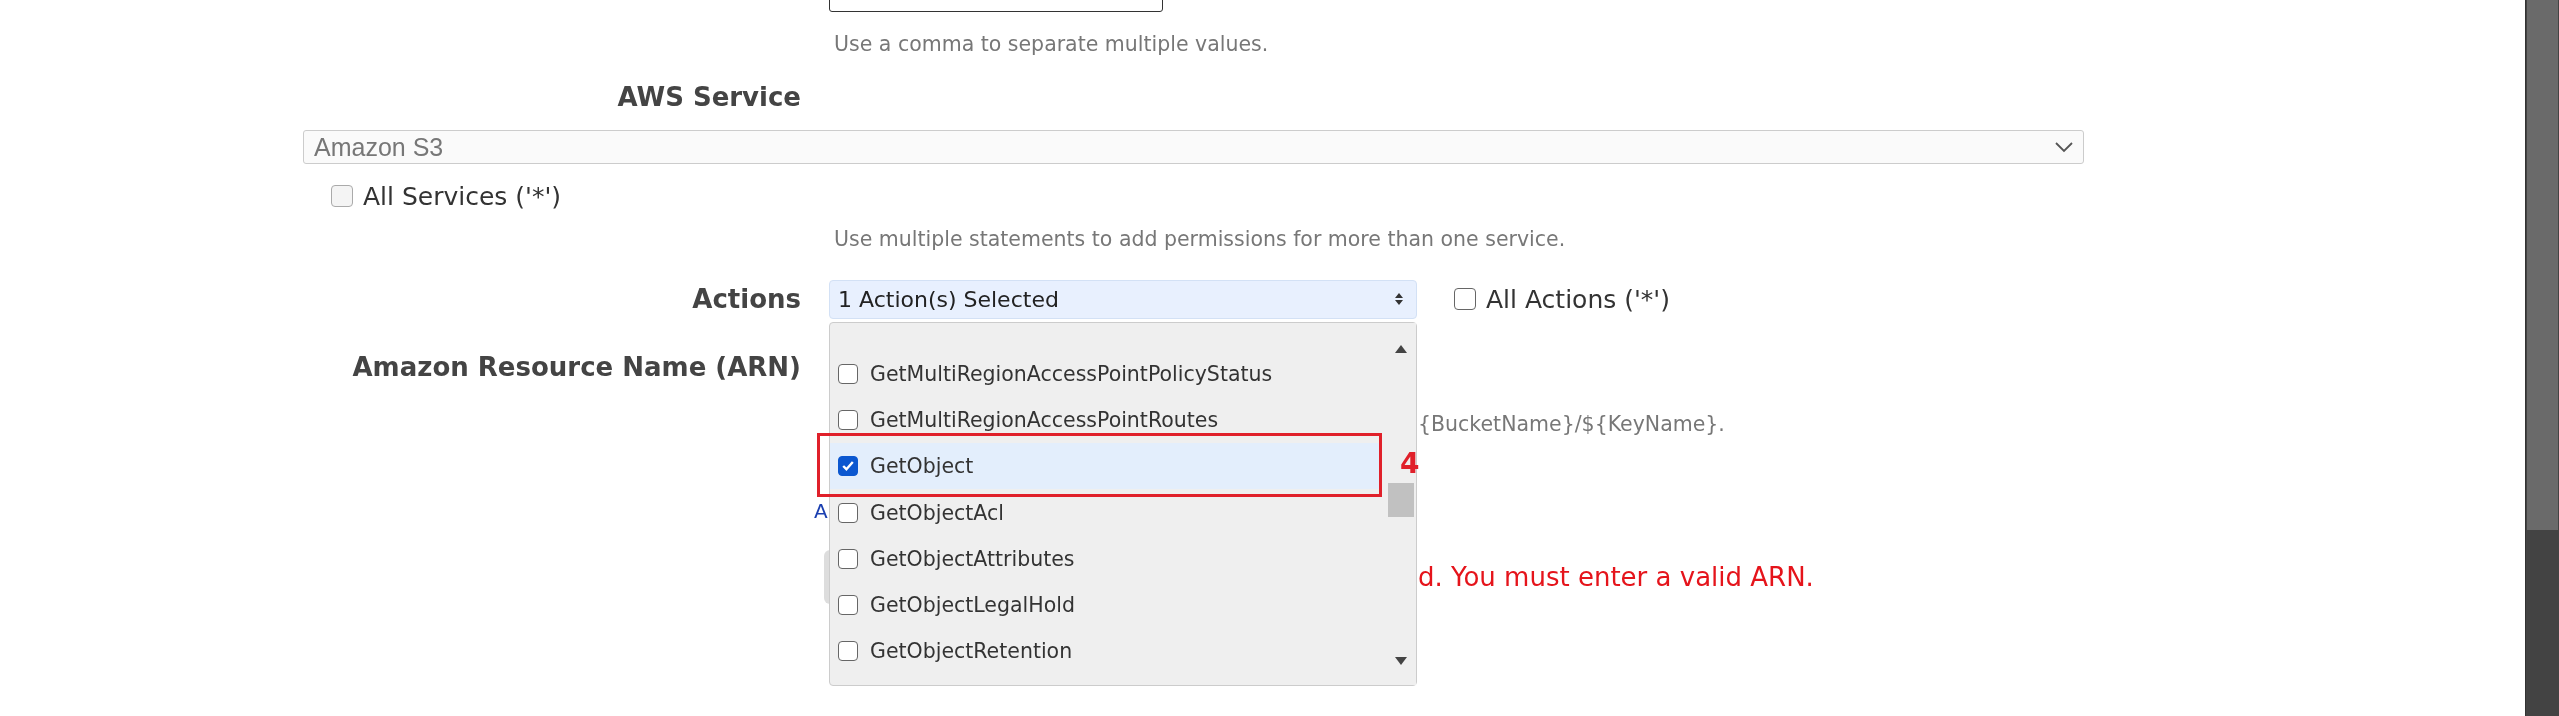  What do you see at coordinates (1571, 424) in the screenshot?
I see `hint-text: {BucketName}/${KeyName}.` at bounding box center [1571, 424].